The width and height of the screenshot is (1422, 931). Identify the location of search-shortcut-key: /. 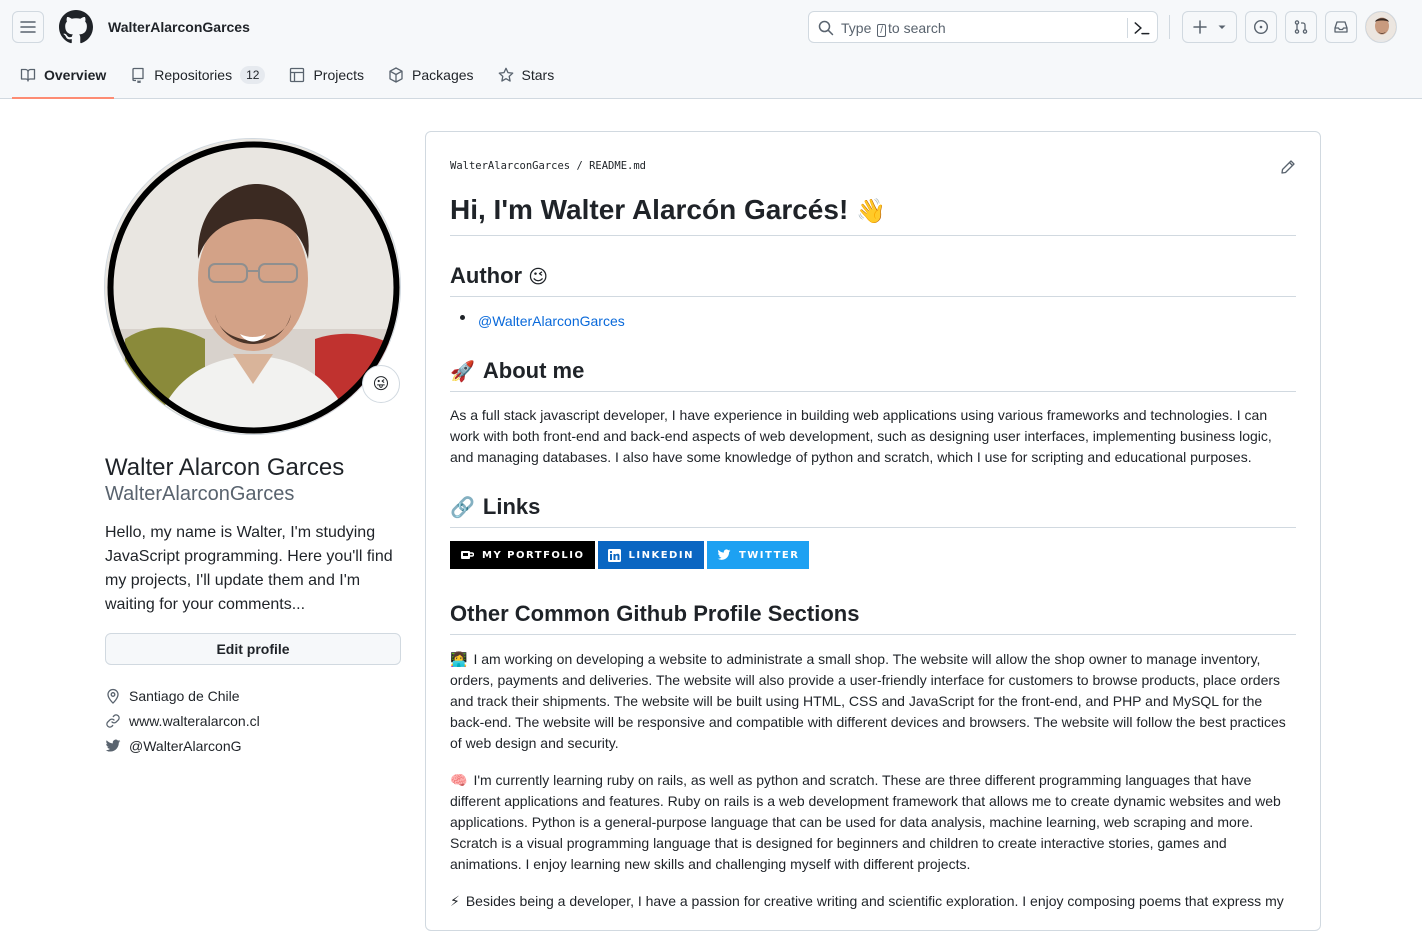
(882, 30).